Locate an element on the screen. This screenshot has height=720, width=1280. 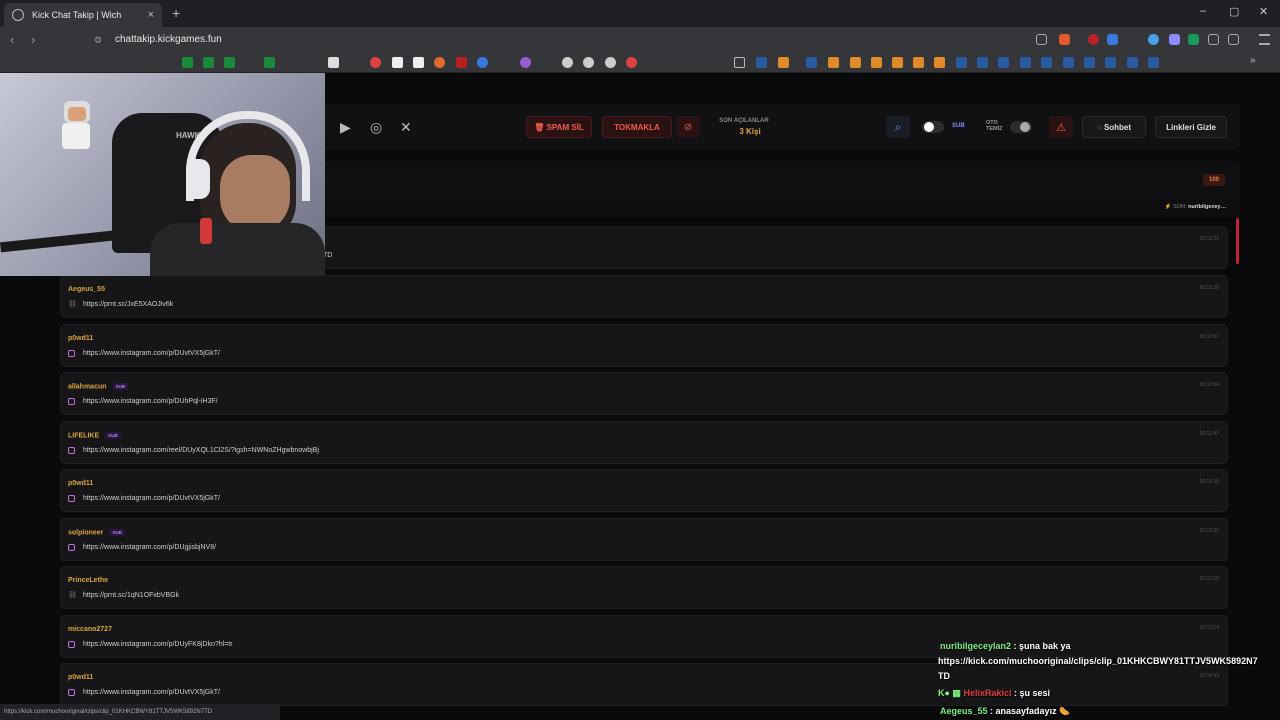
instagram-icon: ◎ is located at coordinates (376, 127).